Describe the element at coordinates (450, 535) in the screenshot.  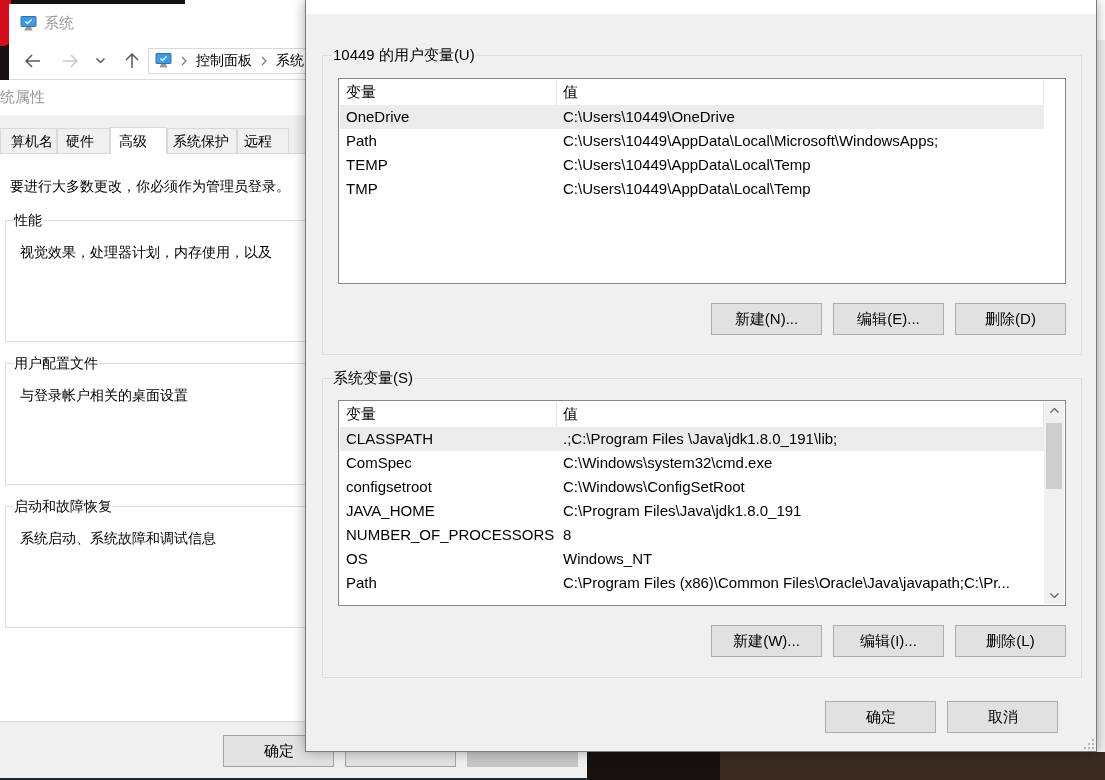
I see `table-cell-text: NUMBER_OF_PROCESSORS` at that location.